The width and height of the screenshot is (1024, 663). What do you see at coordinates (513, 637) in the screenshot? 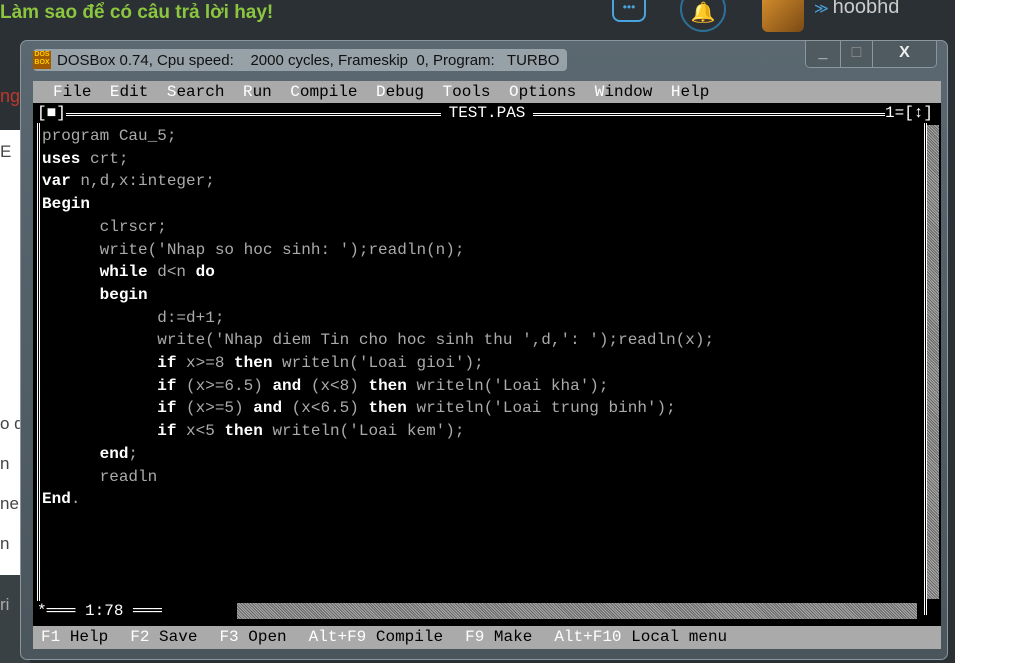
I see `status-label: Make` at bounding box center [513, 637].